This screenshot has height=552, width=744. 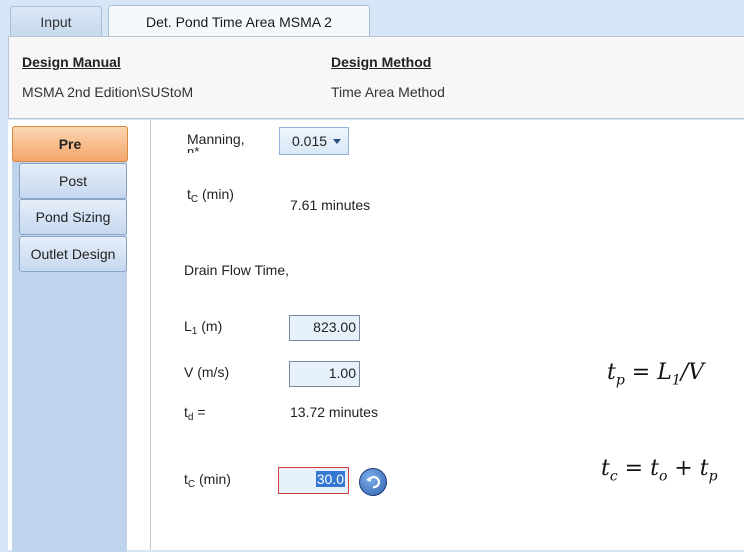 I want to click on td-label: td =, so click(x=195, y=413).